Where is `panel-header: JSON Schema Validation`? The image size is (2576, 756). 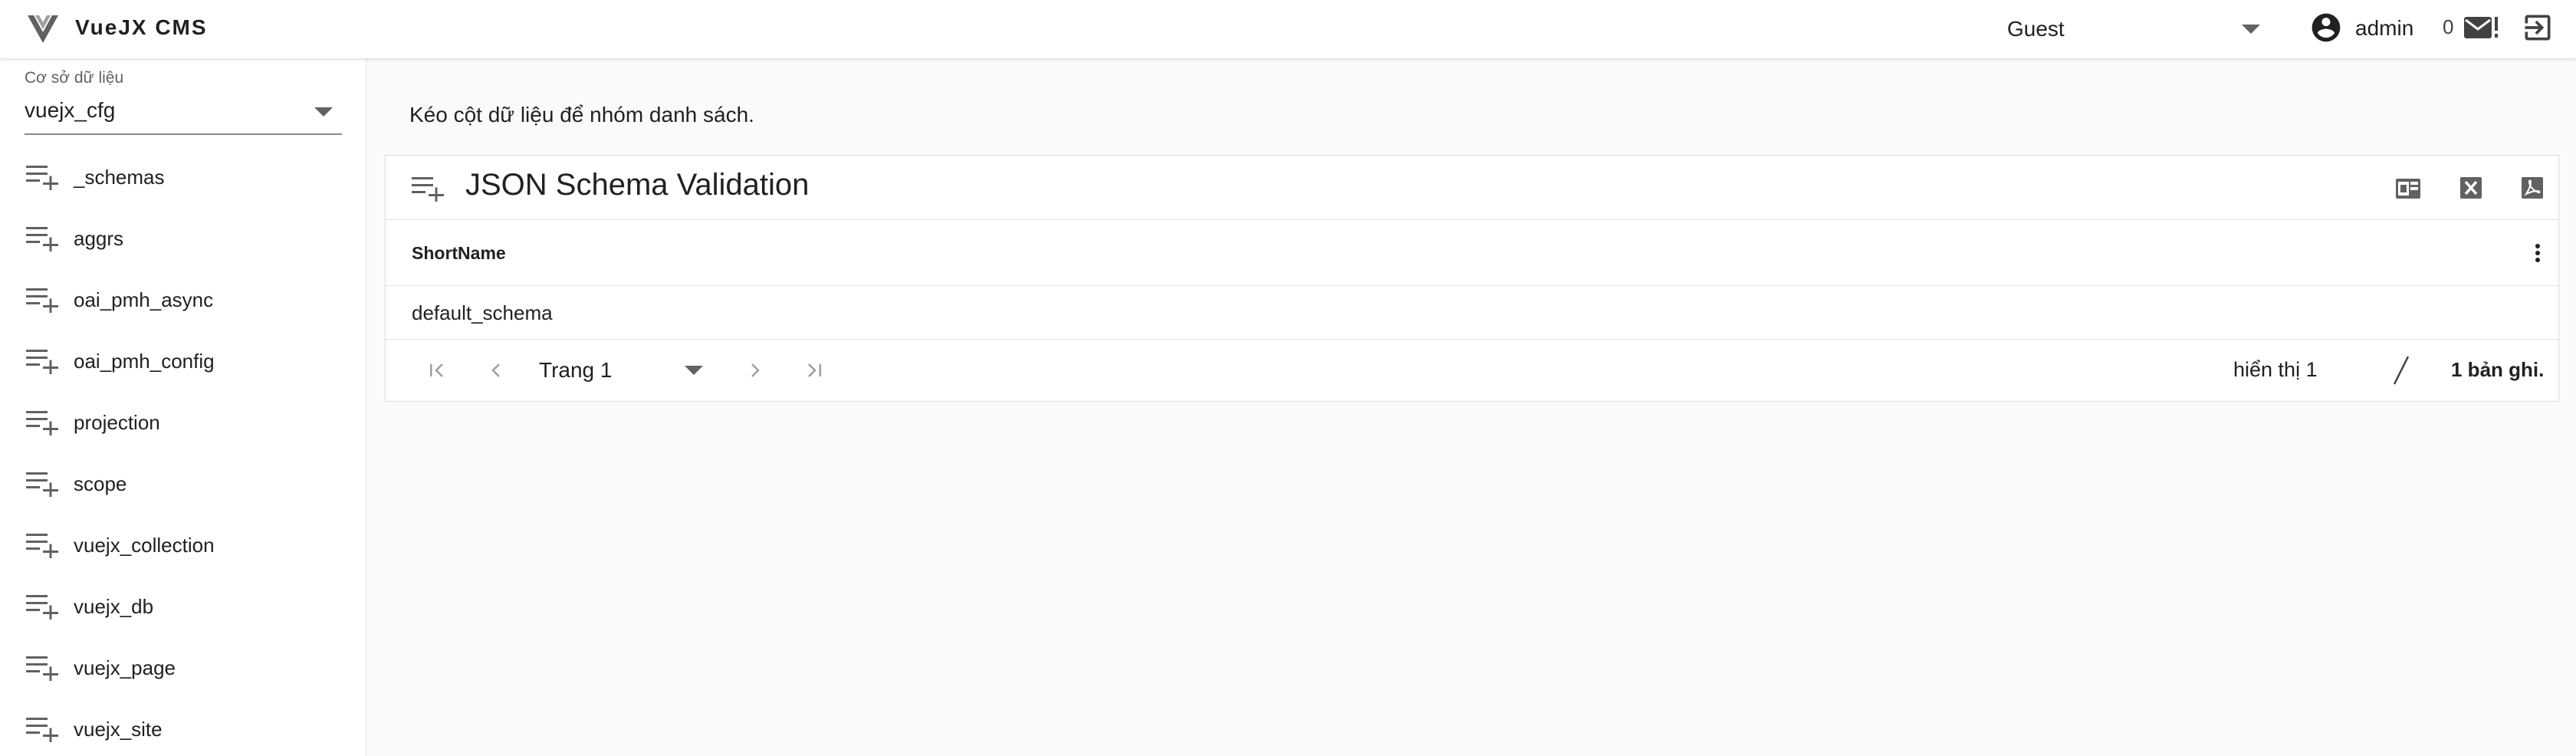
panel-header: JSON Schema Validation is located at coordinates (1472, 188).